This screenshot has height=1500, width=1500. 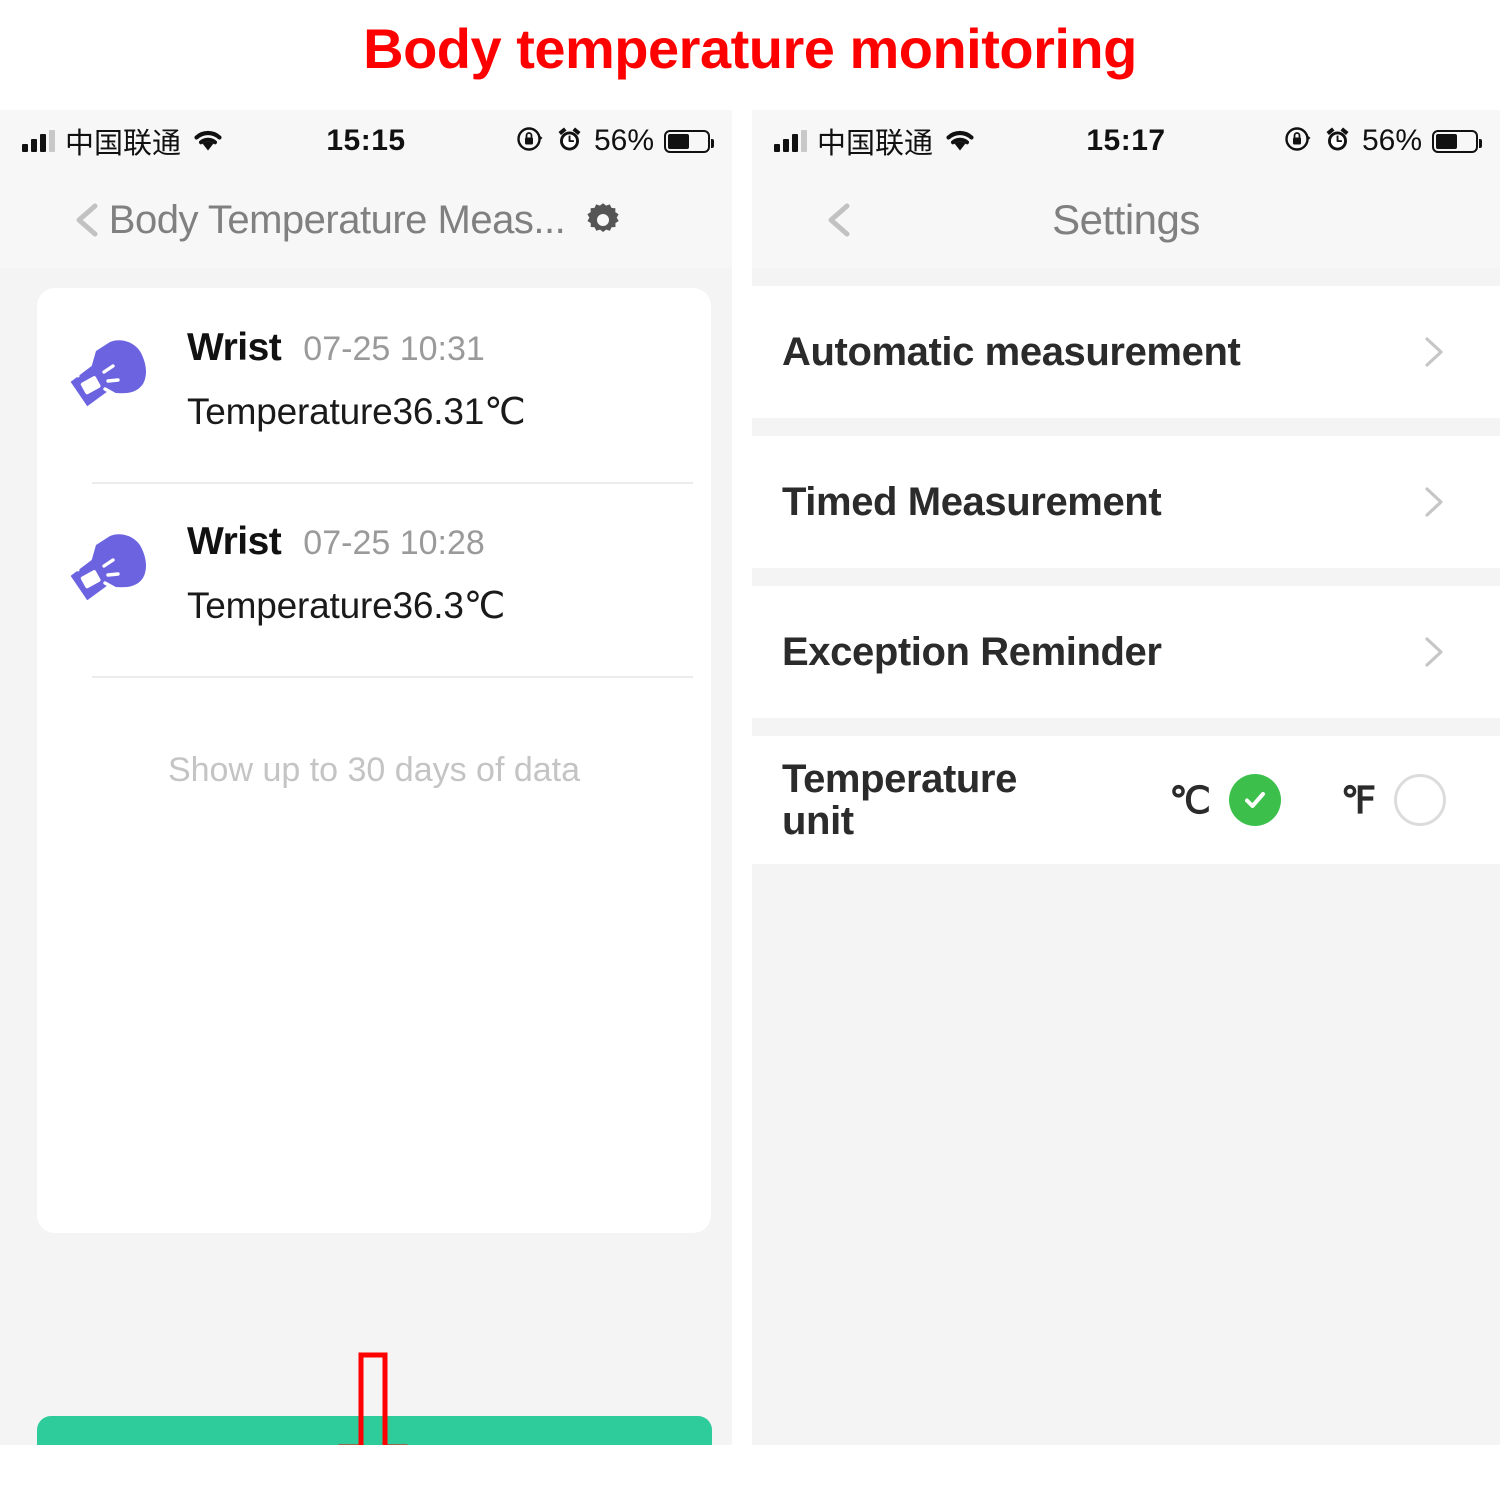 I want to click on right-nav-title: Settings, so click(x=1126, y=219).